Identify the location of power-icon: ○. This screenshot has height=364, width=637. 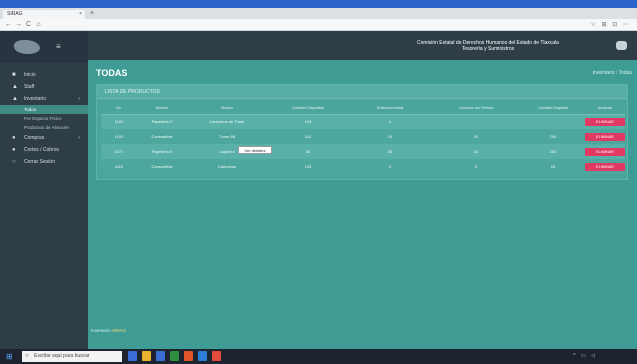
(14, 162).